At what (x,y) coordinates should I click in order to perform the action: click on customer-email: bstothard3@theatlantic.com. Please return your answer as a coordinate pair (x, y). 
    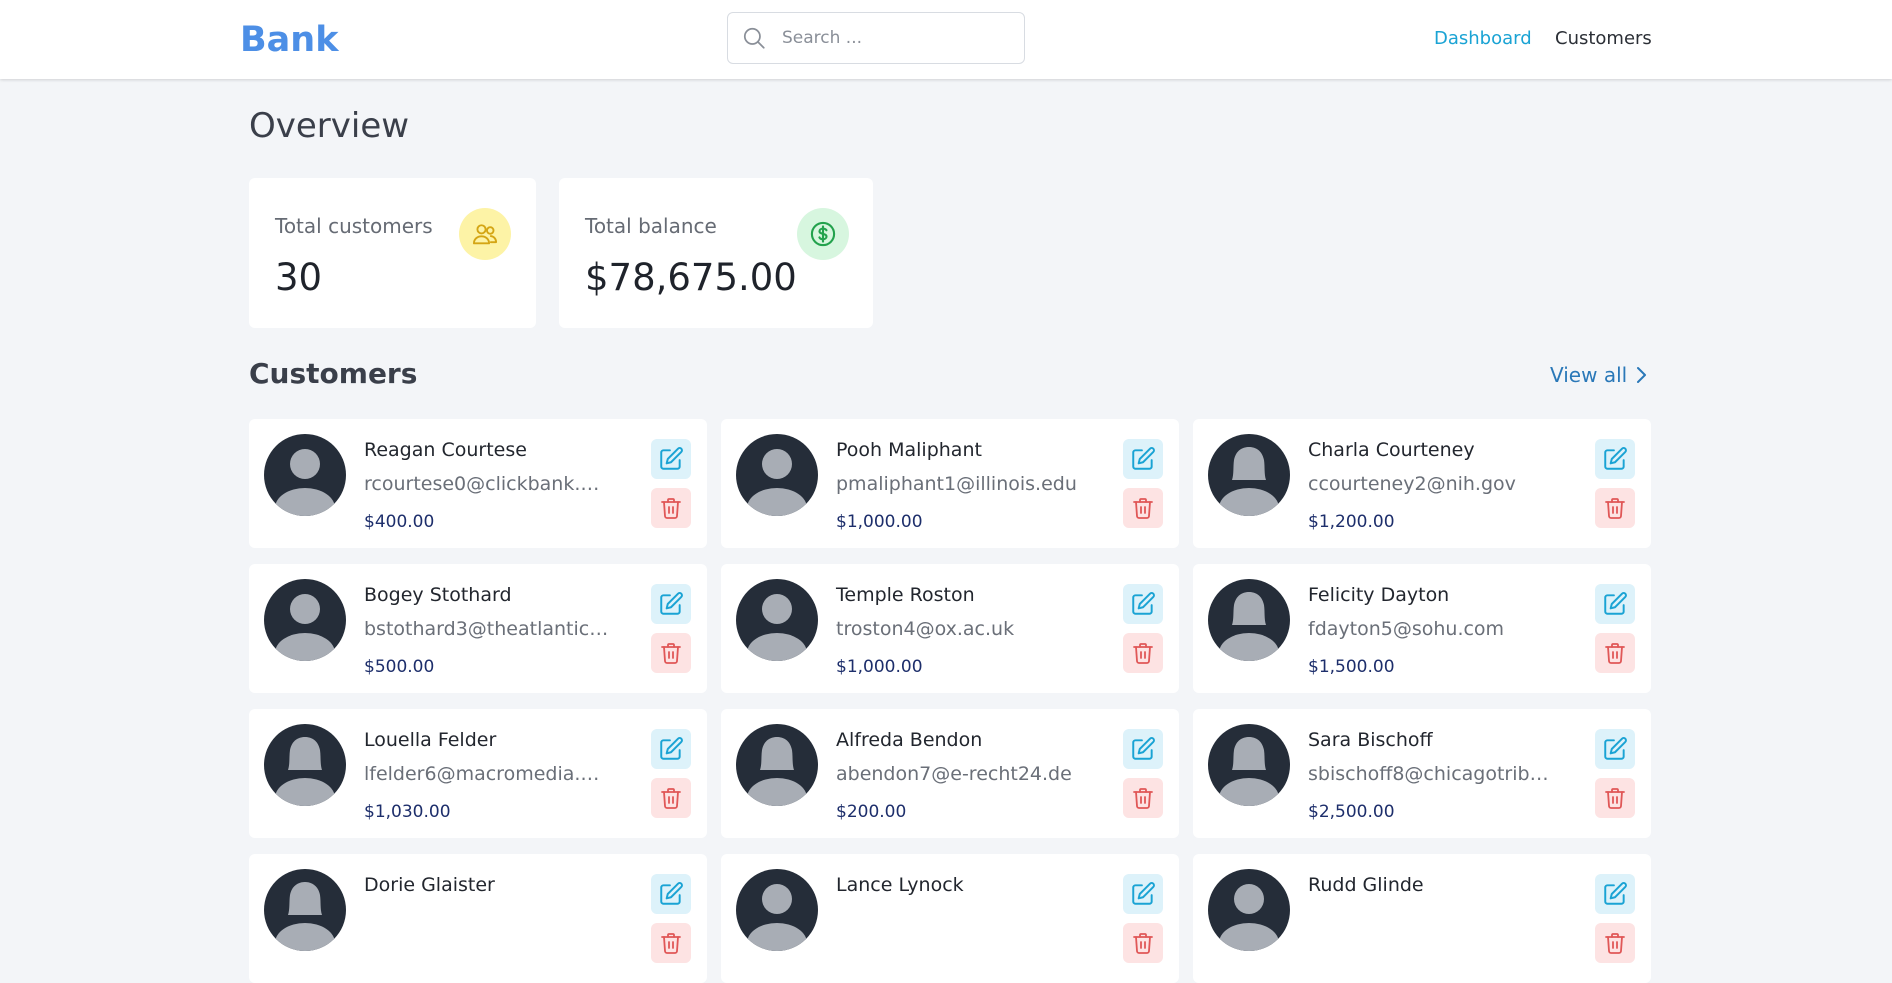
    Looking at the image, I should click on (486, 629).